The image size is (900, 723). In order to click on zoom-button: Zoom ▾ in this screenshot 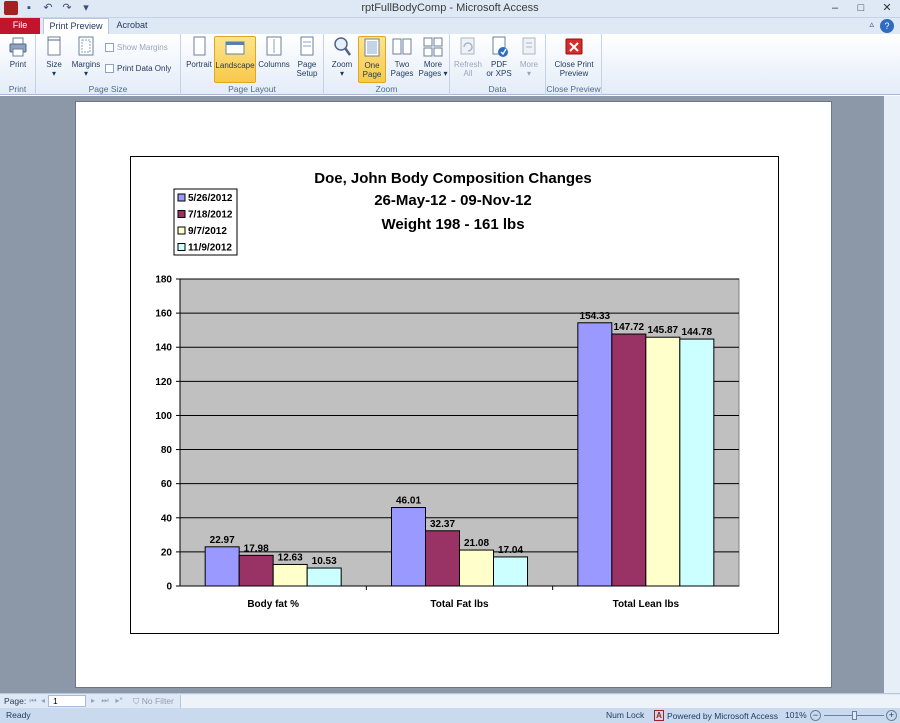, I will do `click(342, 57)`.